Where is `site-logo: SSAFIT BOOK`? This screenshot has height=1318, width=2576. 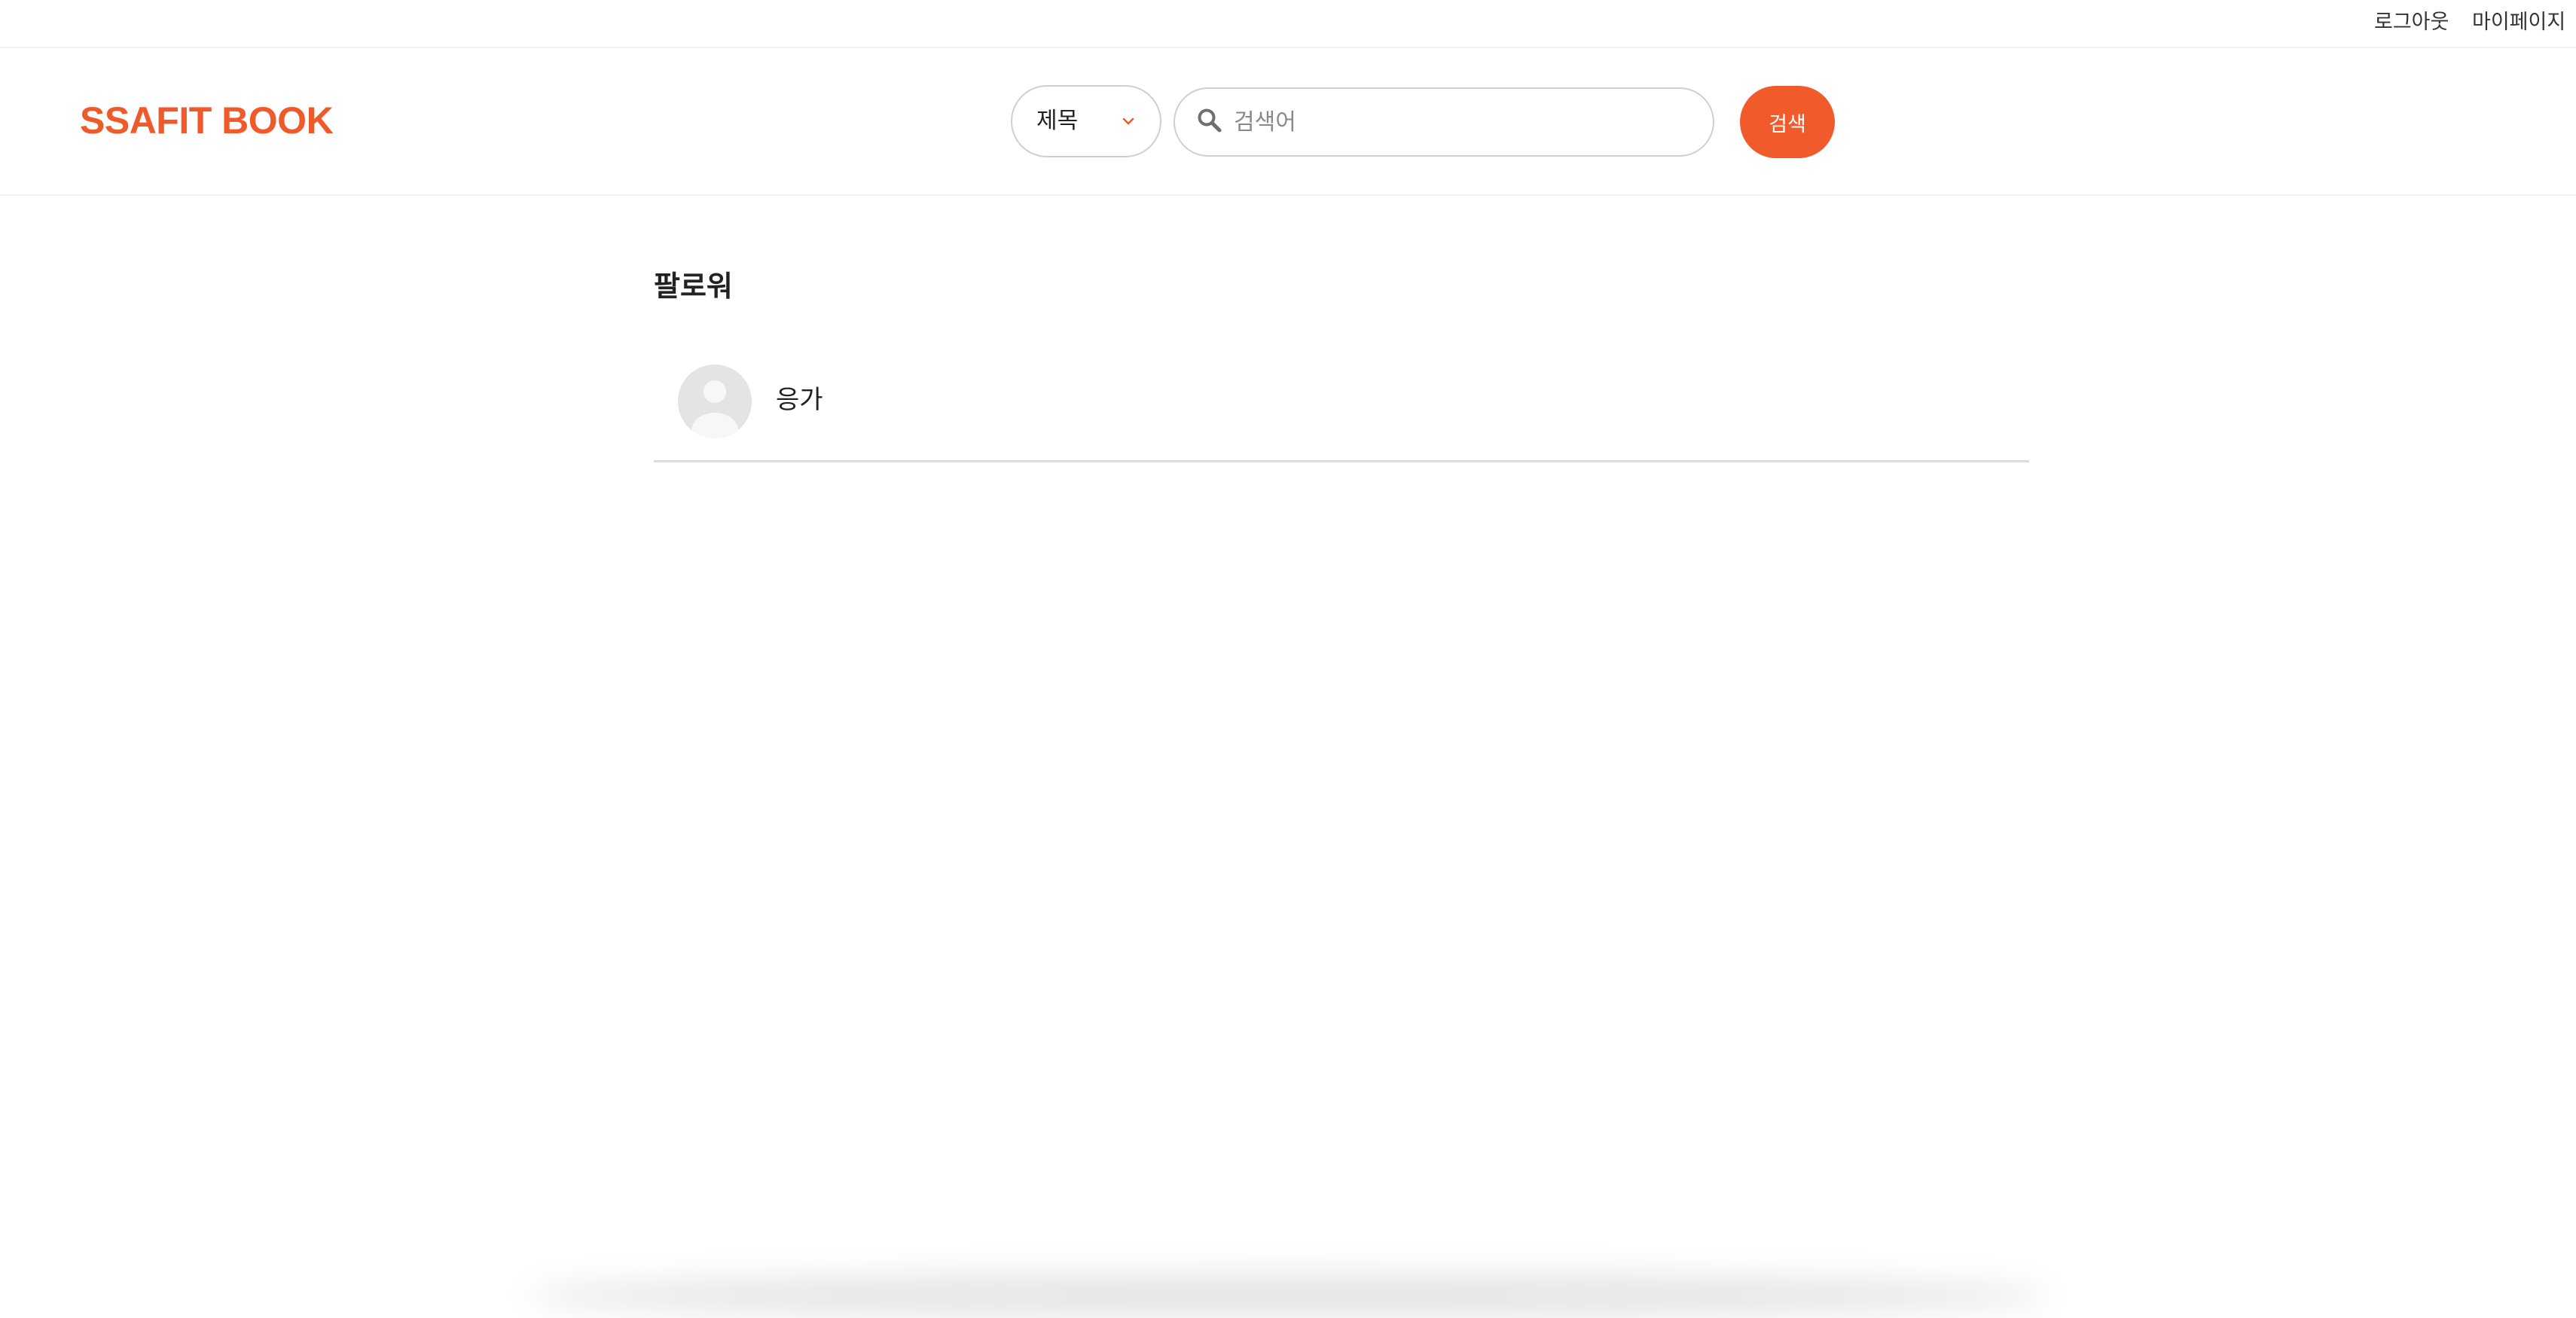
site-logo: SSAFIT BOOK is located at coordinates (207, 120).